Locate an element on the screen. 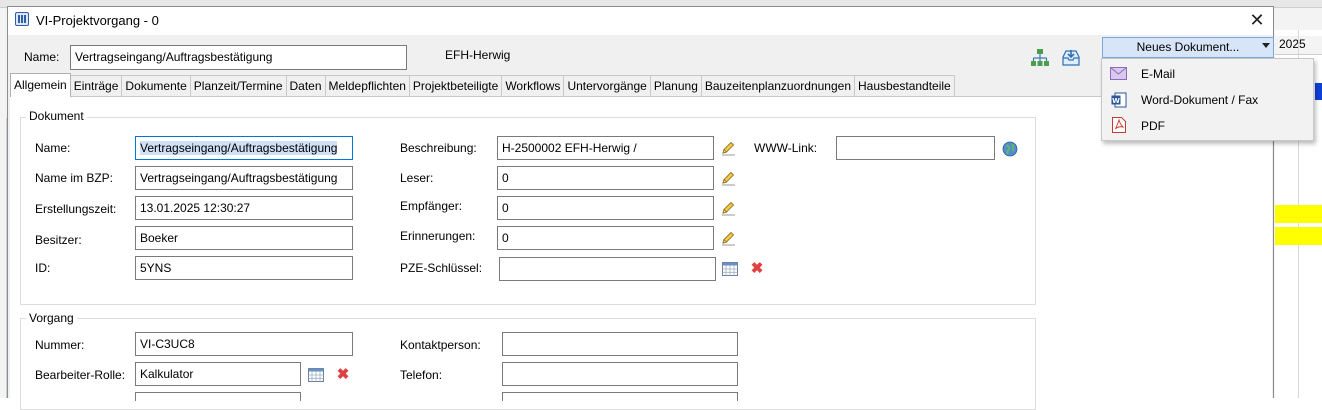  background-calendar-year: 2025 is located at coordinates (1292, 44).